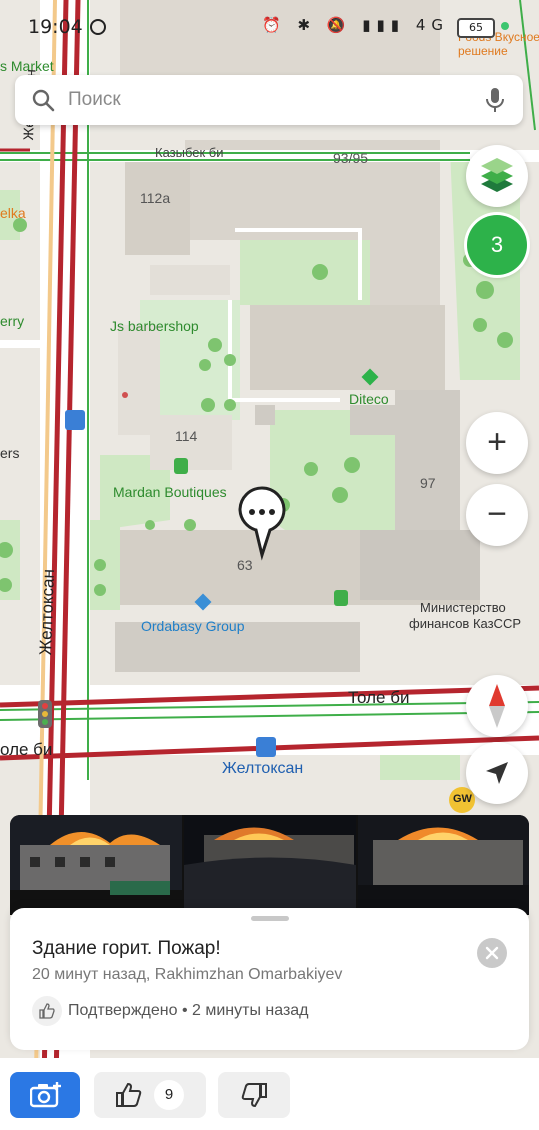  What do you see at coordinates (187, 974) in the screenshot?
I see `event-subtitle: 20 минут назад, Rakhimzhan Omarbakiyev` at bounding box center [187, 974].